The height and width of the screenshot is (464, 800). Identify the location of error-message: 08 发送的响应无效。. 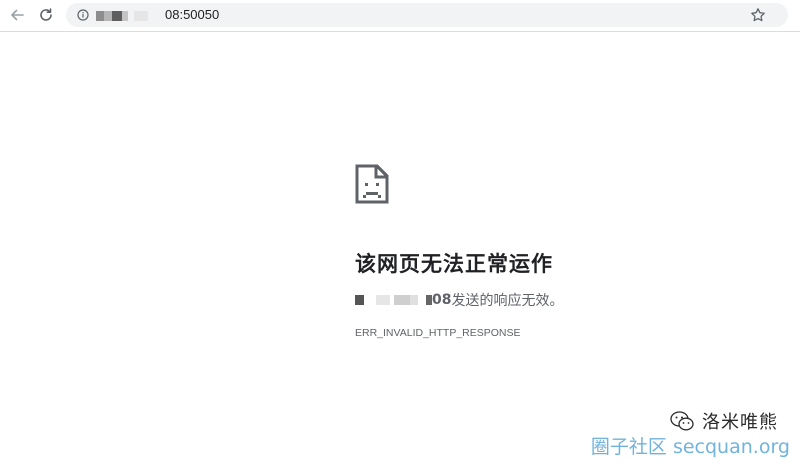
(459, 300).